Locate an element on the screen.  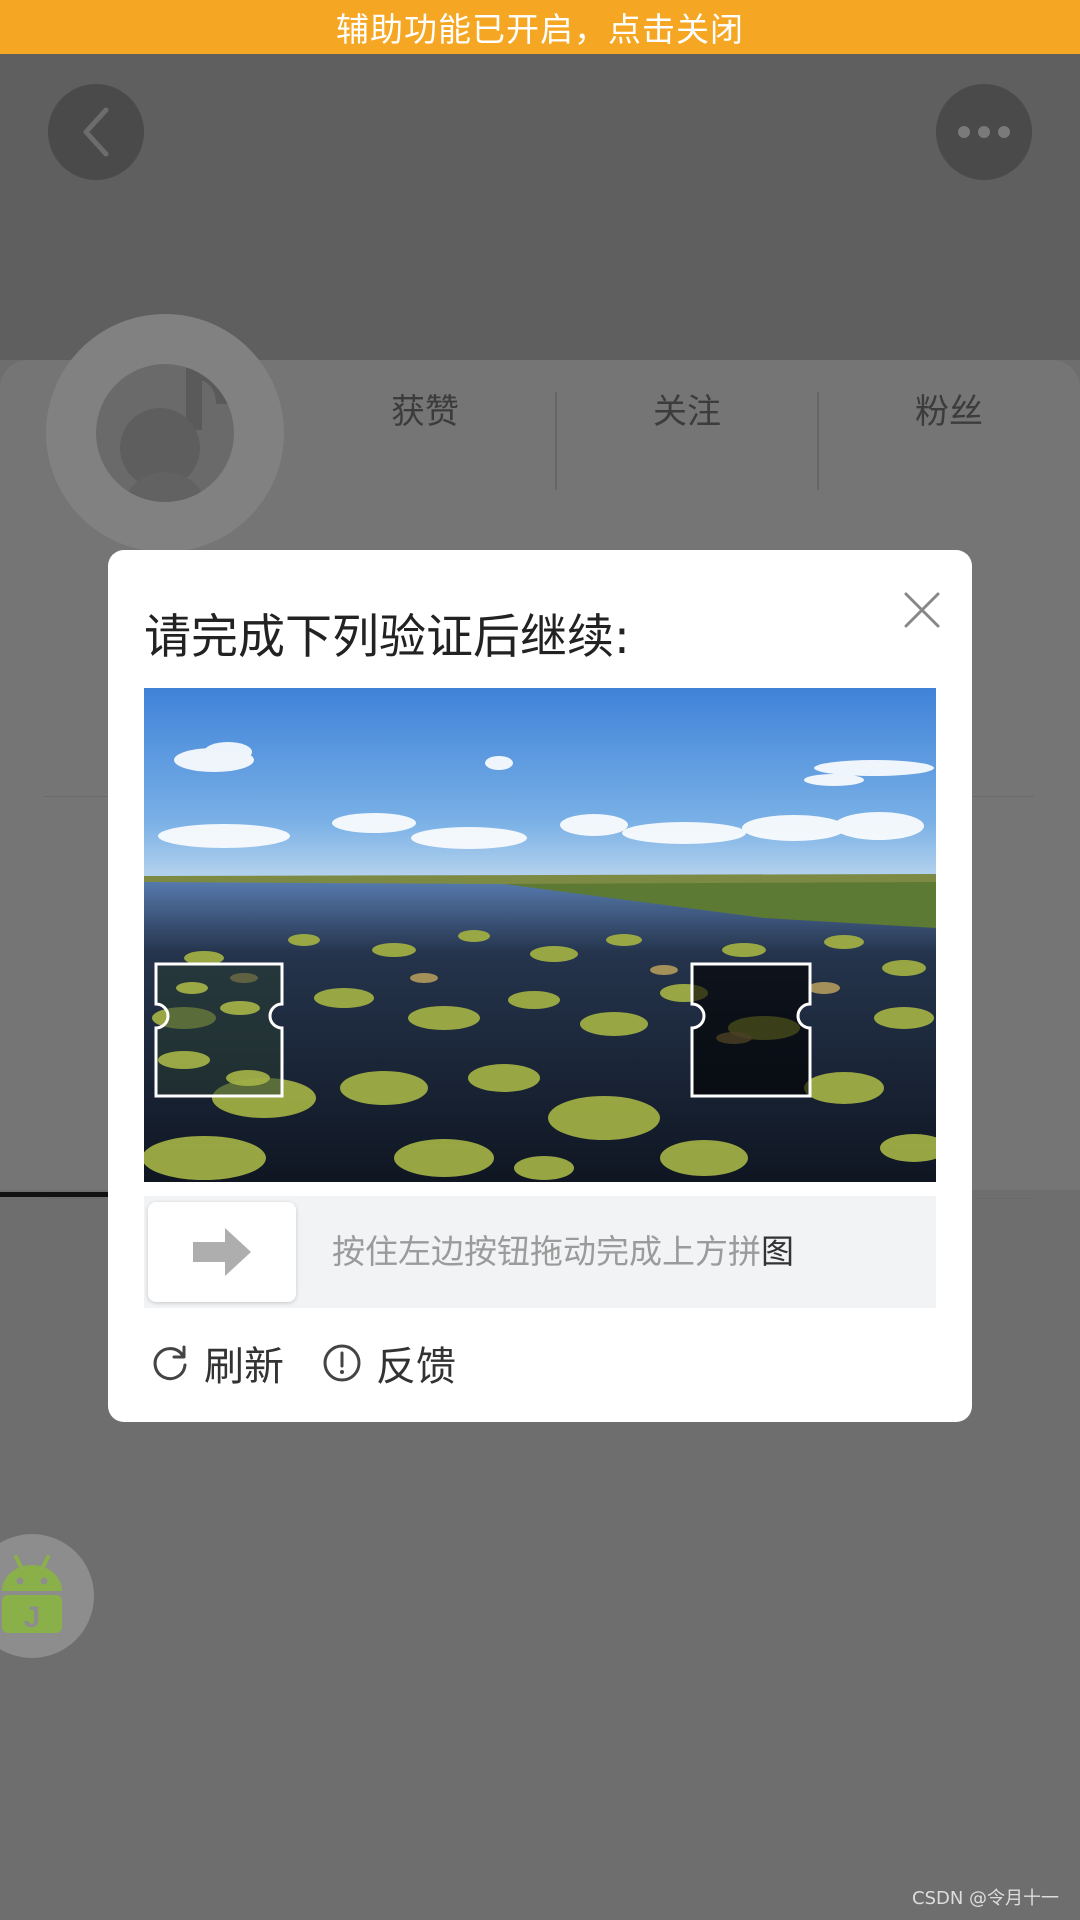
slider-hint: 按住左边按钮拖动完成上方拼图 is located at coordinates (563, 1252).